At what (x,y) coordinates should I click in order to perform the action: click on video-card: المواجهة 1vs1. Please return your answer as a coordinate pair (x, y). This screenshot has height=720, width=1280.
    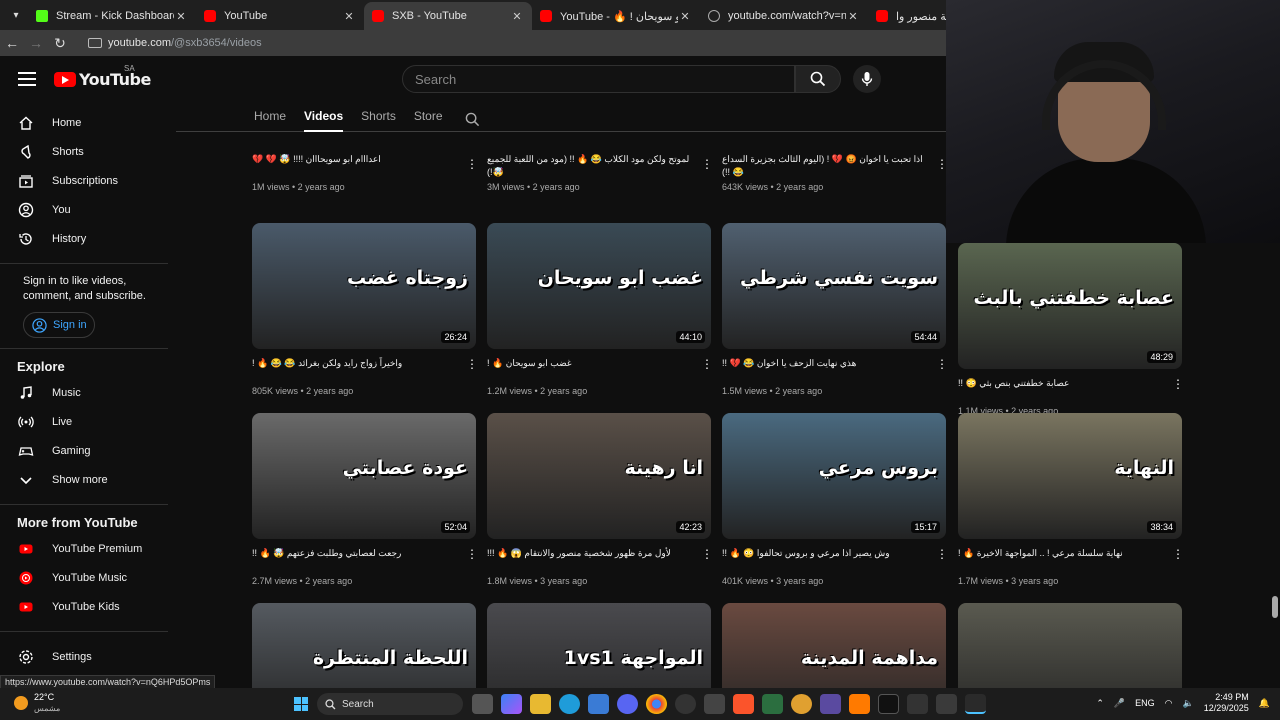
    Looking at the image, I should click on (599, 645).